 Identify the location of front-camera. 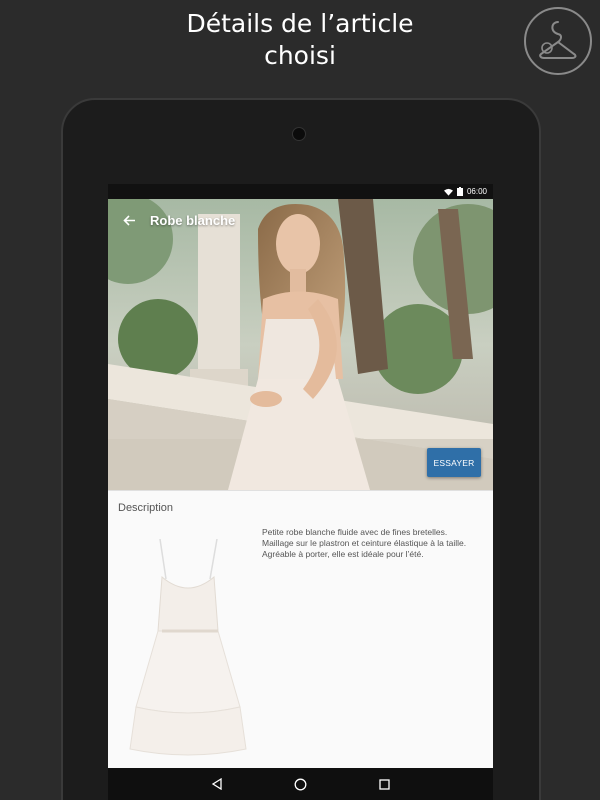
(299, 134).